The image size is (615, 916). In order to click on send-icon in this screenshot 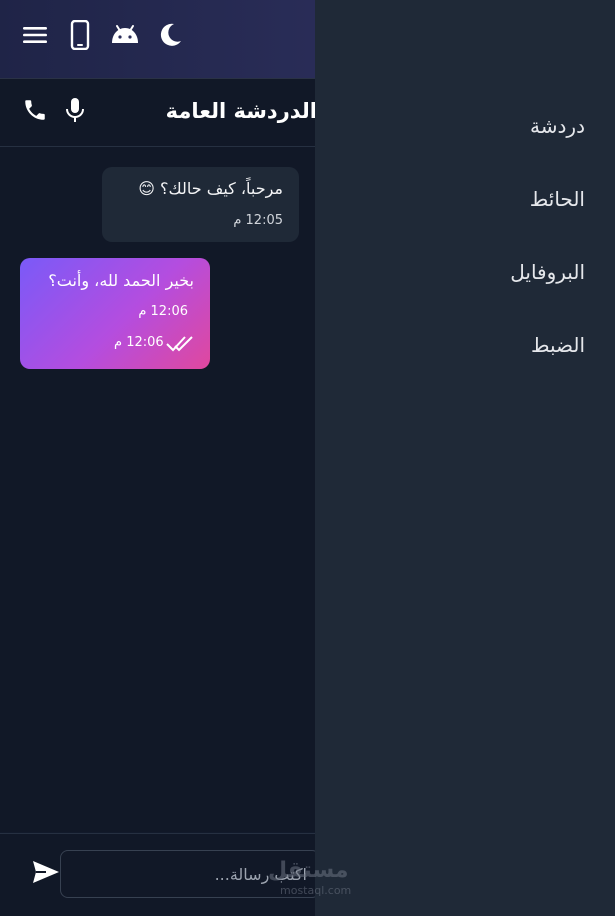, I will do `click(46, 872)`.